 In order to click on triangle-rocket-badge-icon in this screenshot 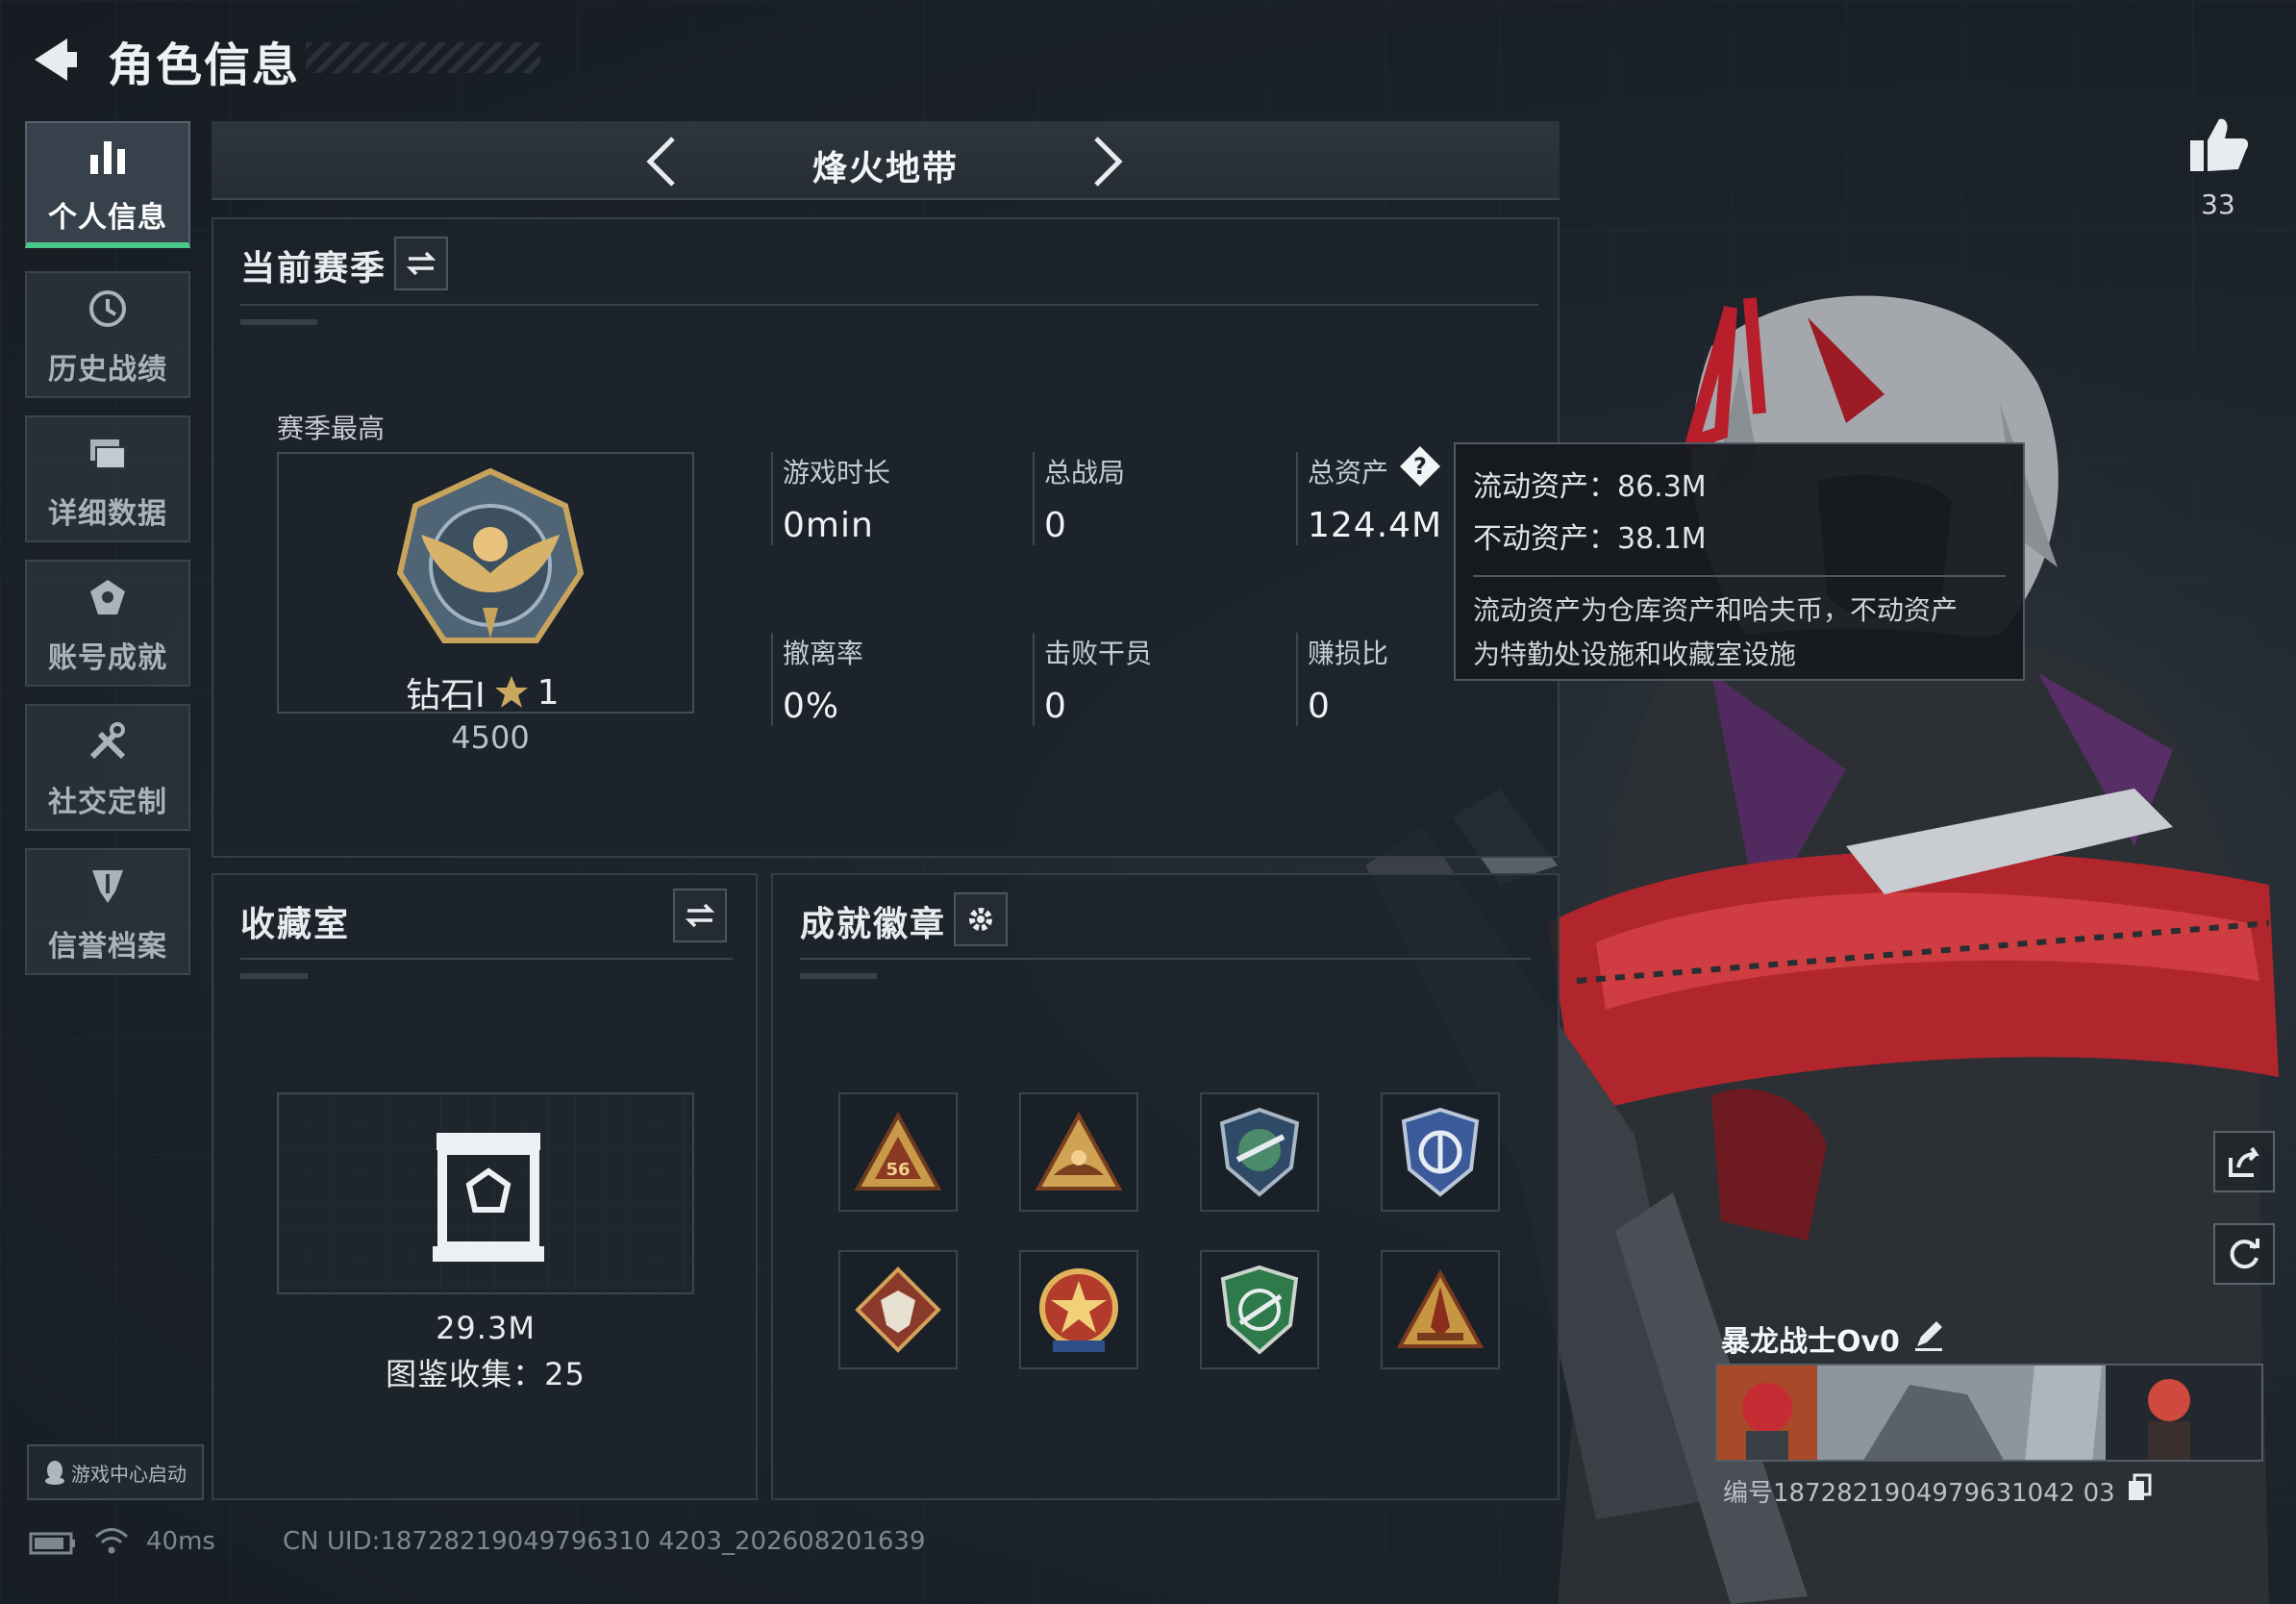, I will do `click(1440, 1309)`.